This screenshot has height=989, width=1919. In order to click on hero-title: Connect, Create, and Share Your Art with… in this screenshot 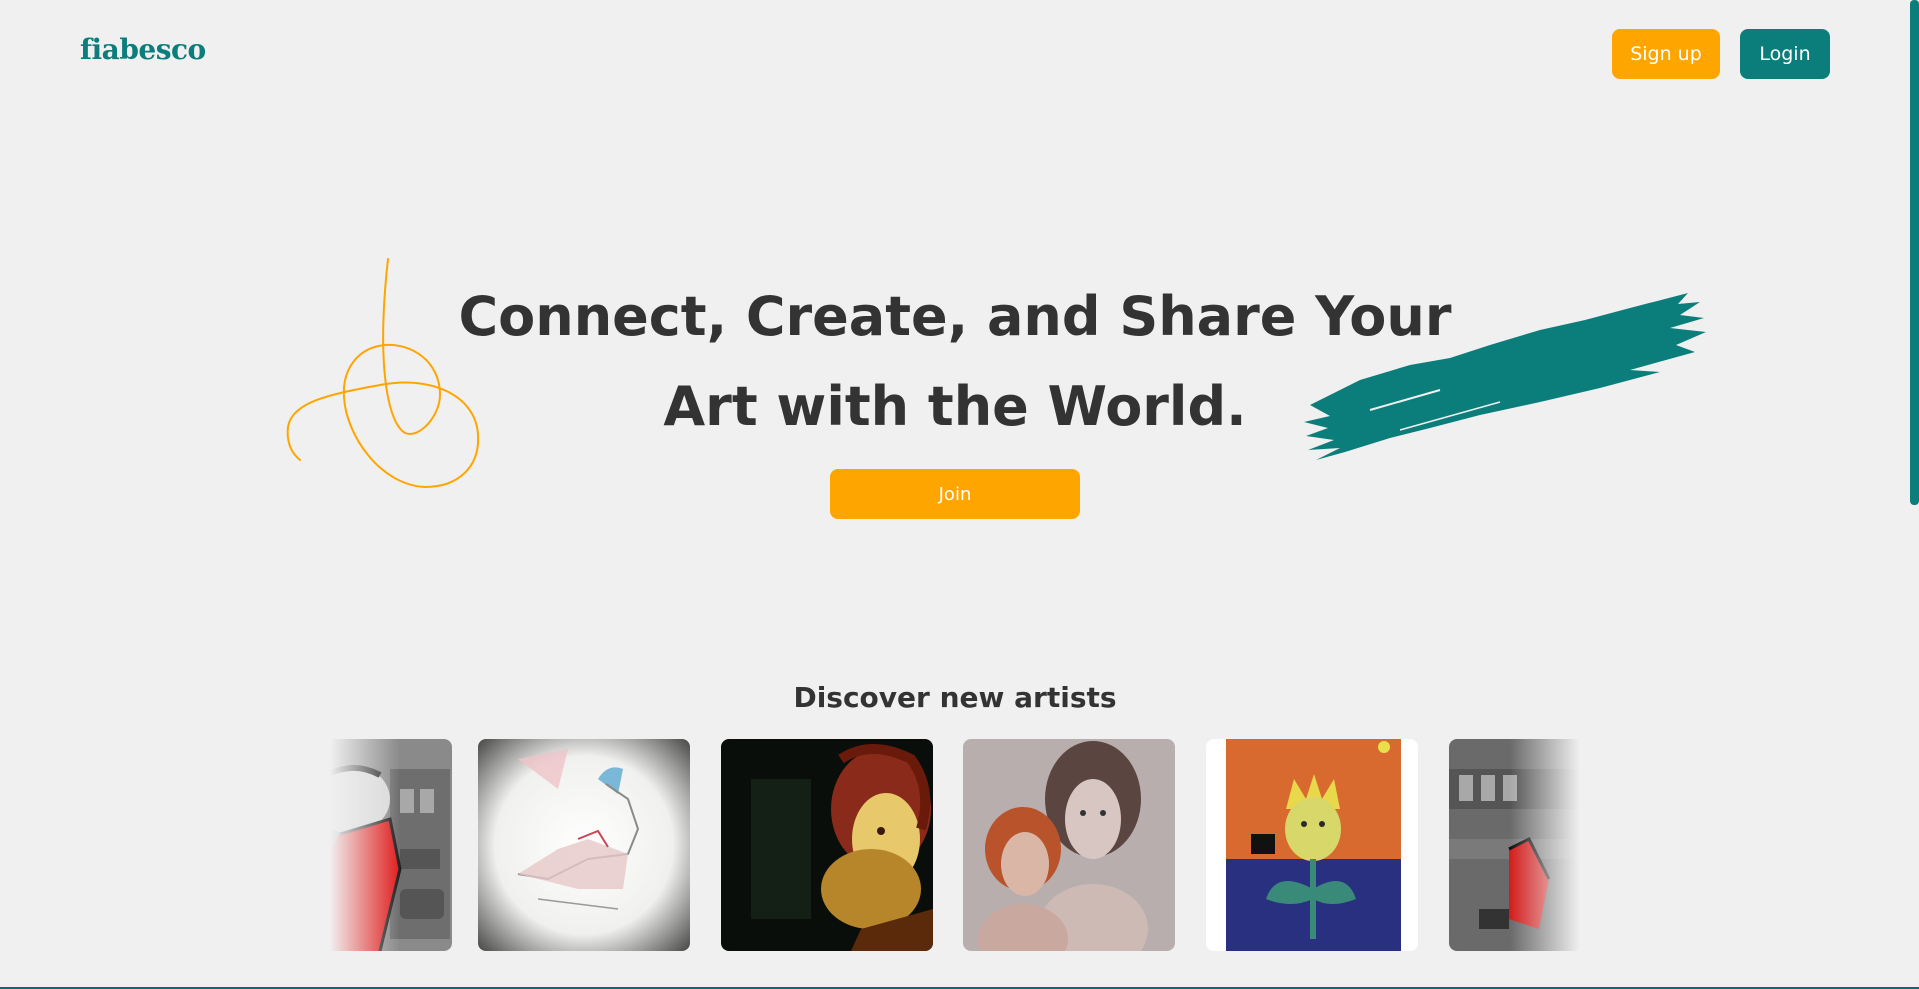, I will do `click(955, 361)`.